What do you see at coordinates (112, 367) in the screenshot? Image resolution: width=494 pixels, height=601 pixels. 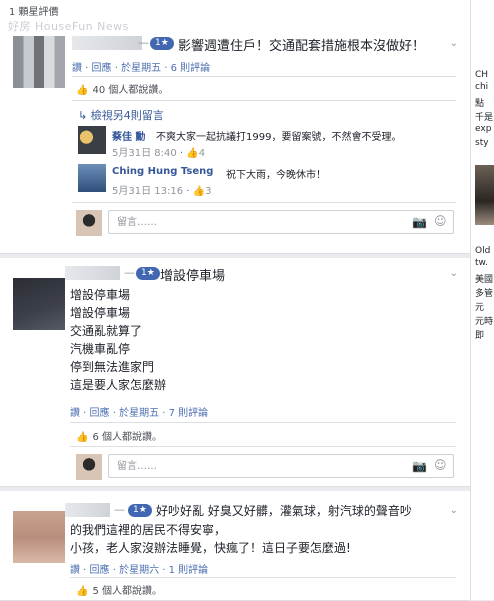 I see `body-line: 停到無法進家門` at bounding box center [112, 367].